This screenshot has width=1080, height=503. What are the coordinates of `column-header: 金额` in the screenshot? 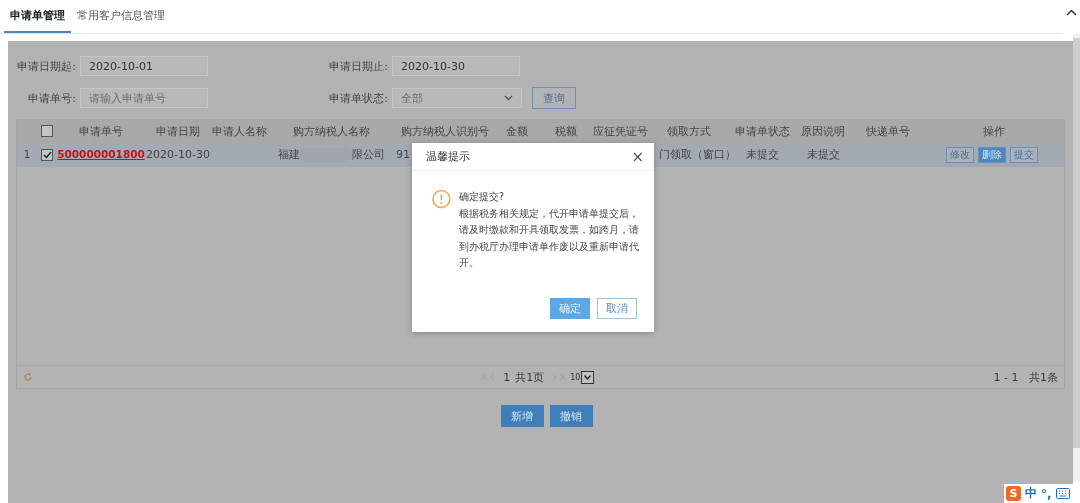 It's located at (516, 131).